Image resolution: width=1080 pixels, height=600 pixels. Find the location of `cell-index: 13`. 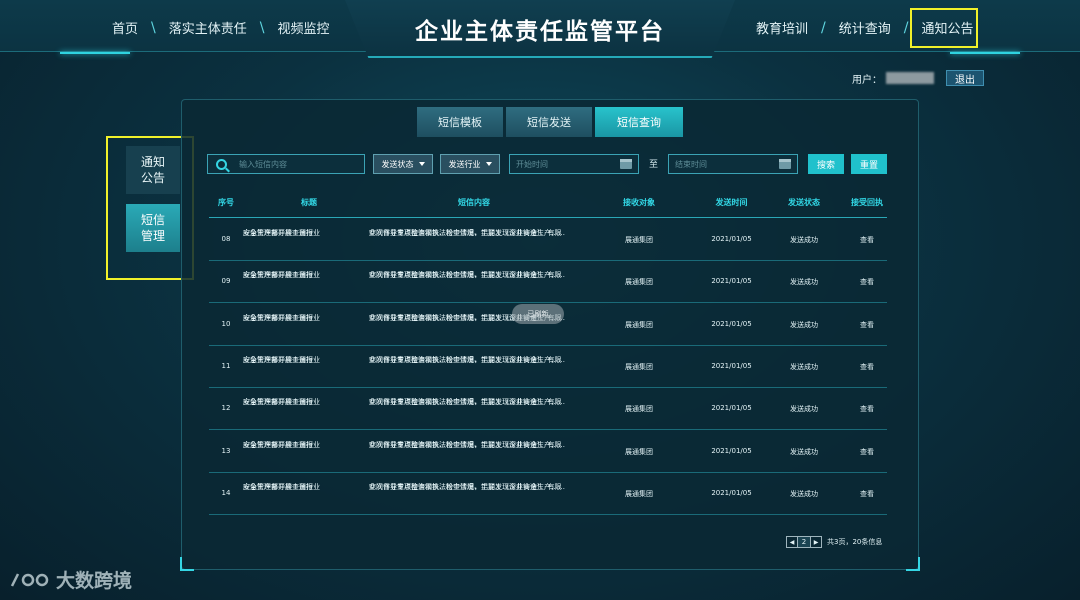

cell-index: 13 is located at coordinates (226, 450).